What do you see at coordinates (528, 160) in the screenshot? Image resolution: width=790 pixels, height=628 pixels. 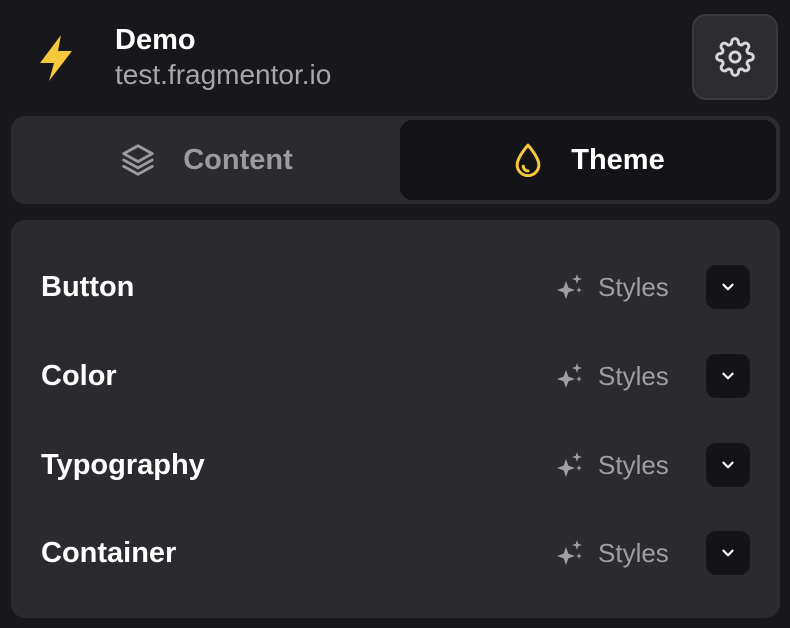 I see `droplet-icon` at bounding box center [528, 160].